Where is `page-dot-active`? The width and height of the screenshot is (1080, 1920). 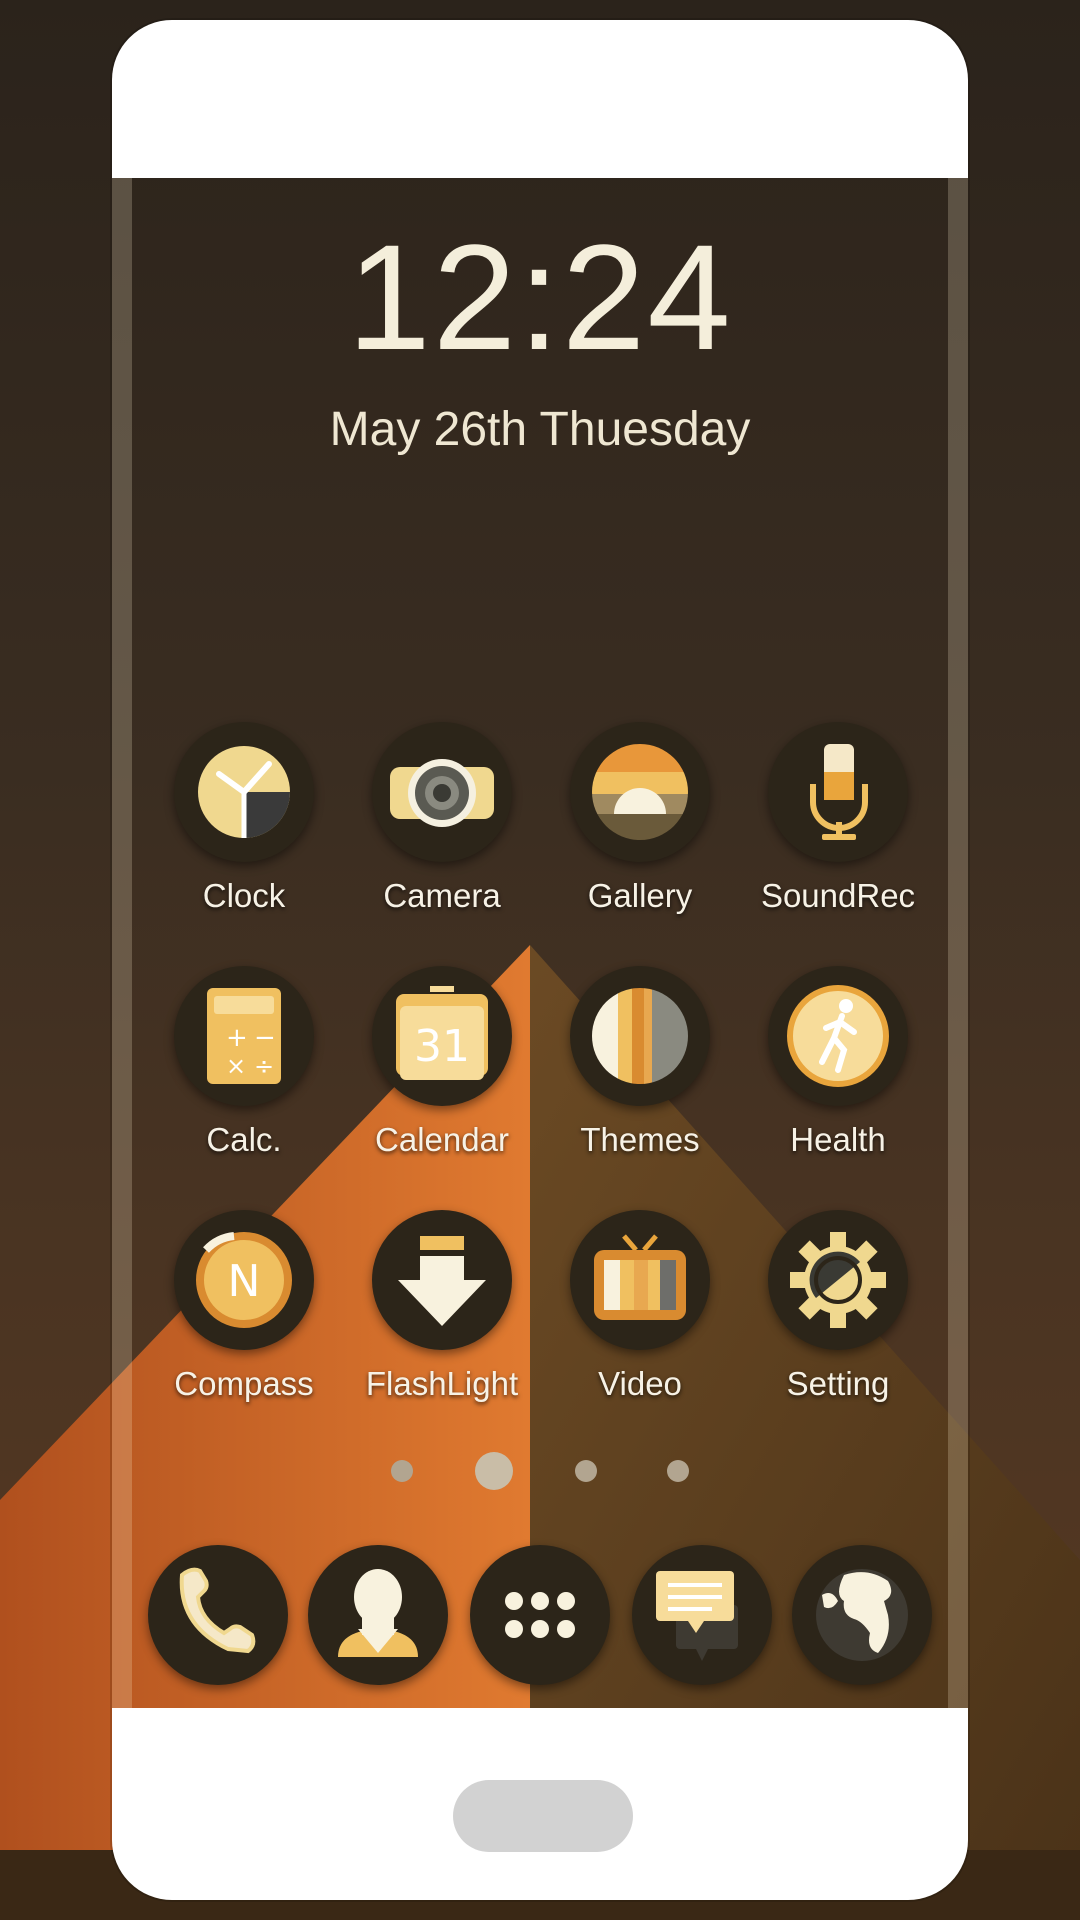 page-dot-active is located at coordinates (494, 1471).